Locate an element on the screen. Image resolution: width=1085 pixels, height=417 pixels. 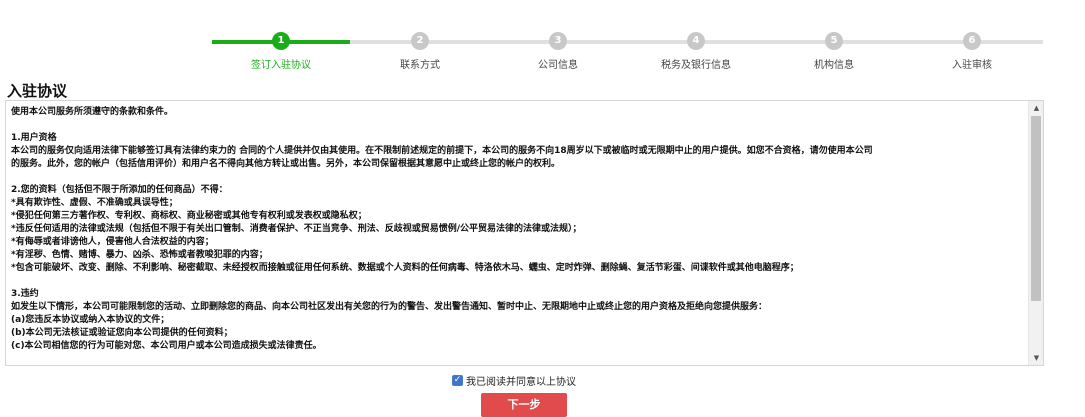
step-number: 3 is located at coordinates (558, 41).